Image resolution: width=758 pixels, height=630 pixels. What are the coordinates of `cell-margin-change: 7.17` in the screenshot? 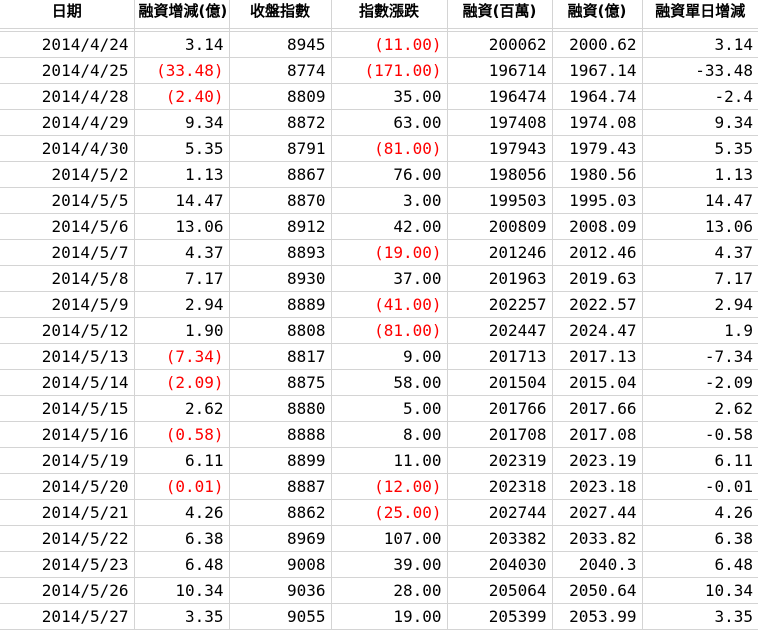 It's located at (182, 278).